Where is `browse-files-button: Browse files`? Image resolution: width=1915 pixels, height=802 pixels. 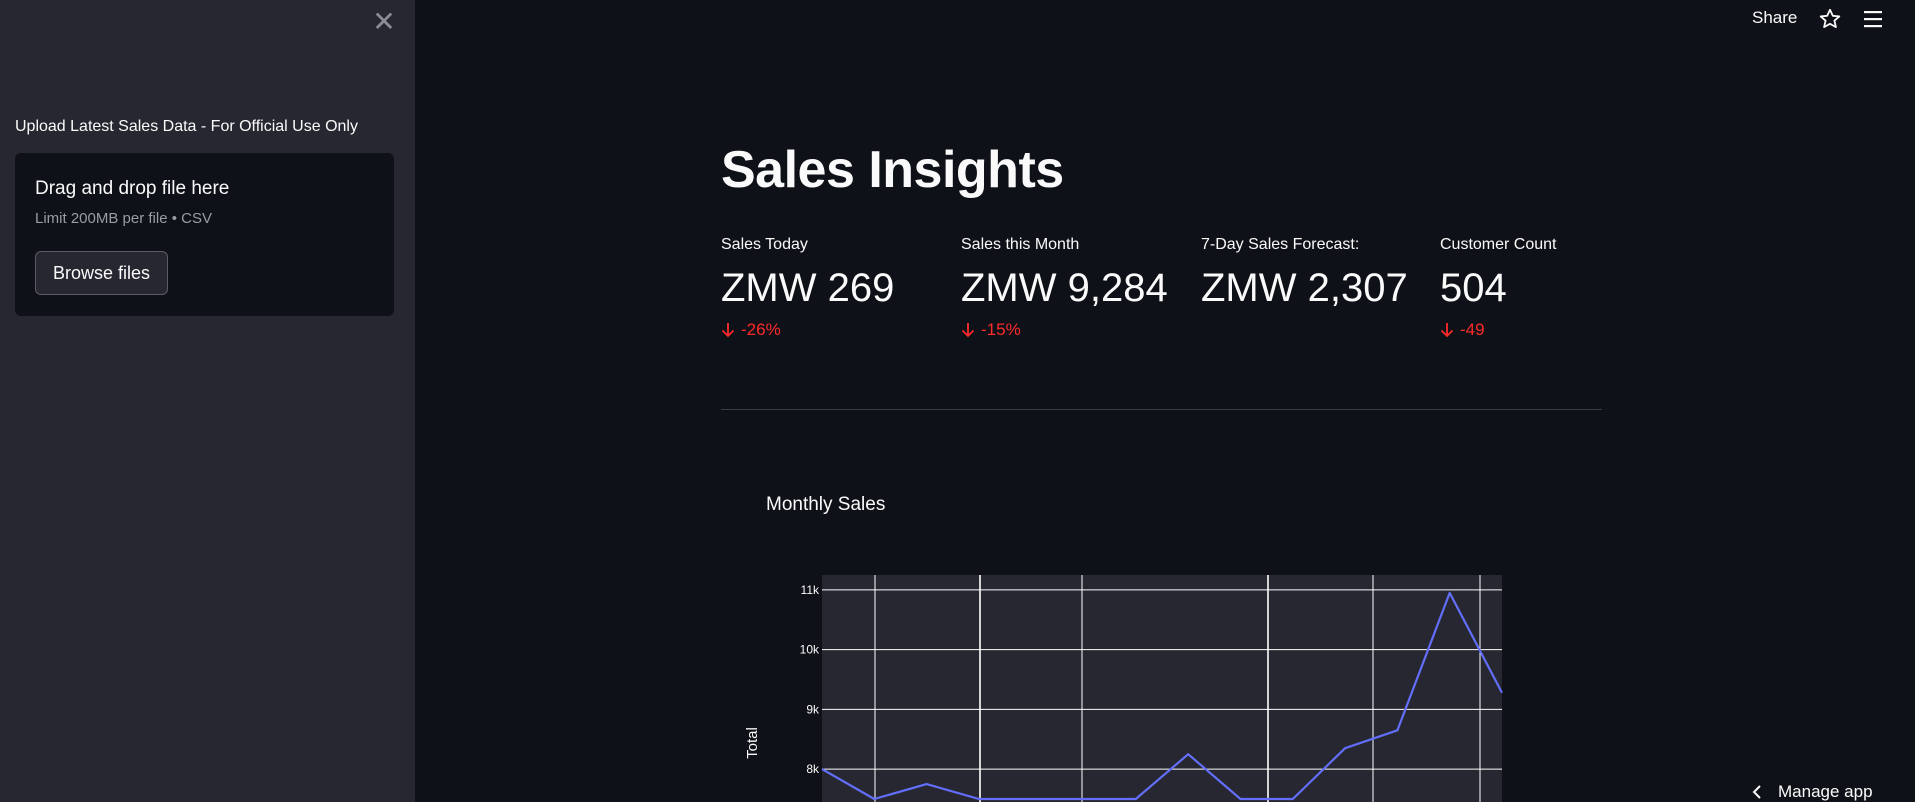 browse-files-button: Browse files is located at coordinates (101, 273).